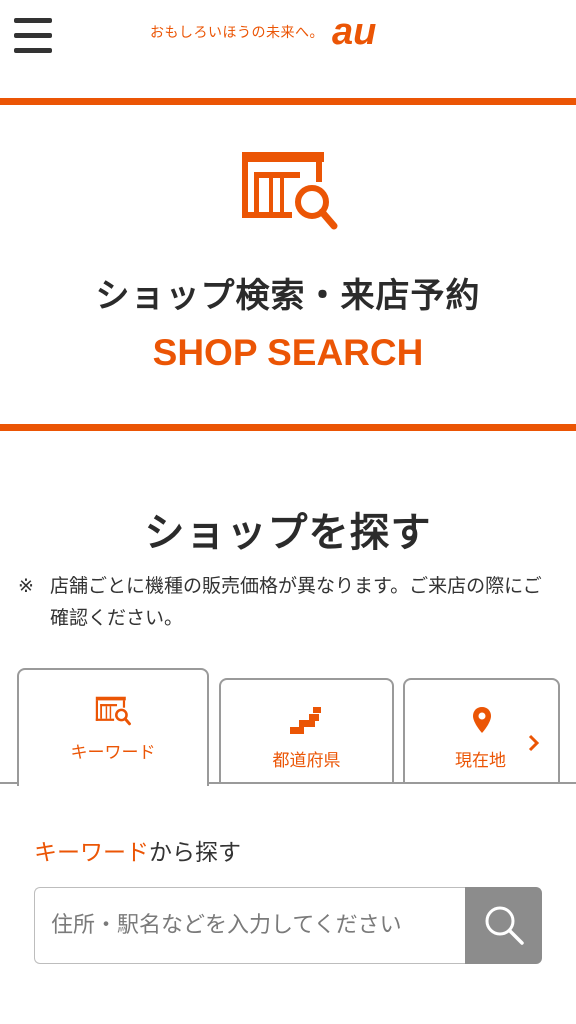  Describe the element at coordinates (195, 853) in the screenshot. I see `keyword-search-heading-rest: から探す` at that location.